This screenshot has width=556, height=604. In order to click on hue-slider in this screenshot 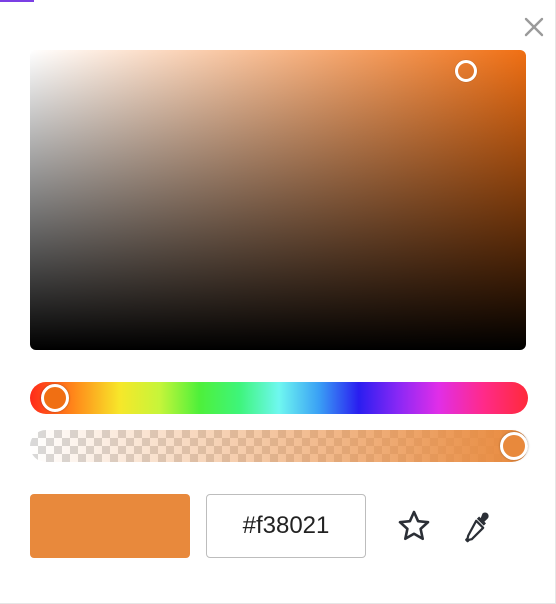, I will do `click(279, 398)`.